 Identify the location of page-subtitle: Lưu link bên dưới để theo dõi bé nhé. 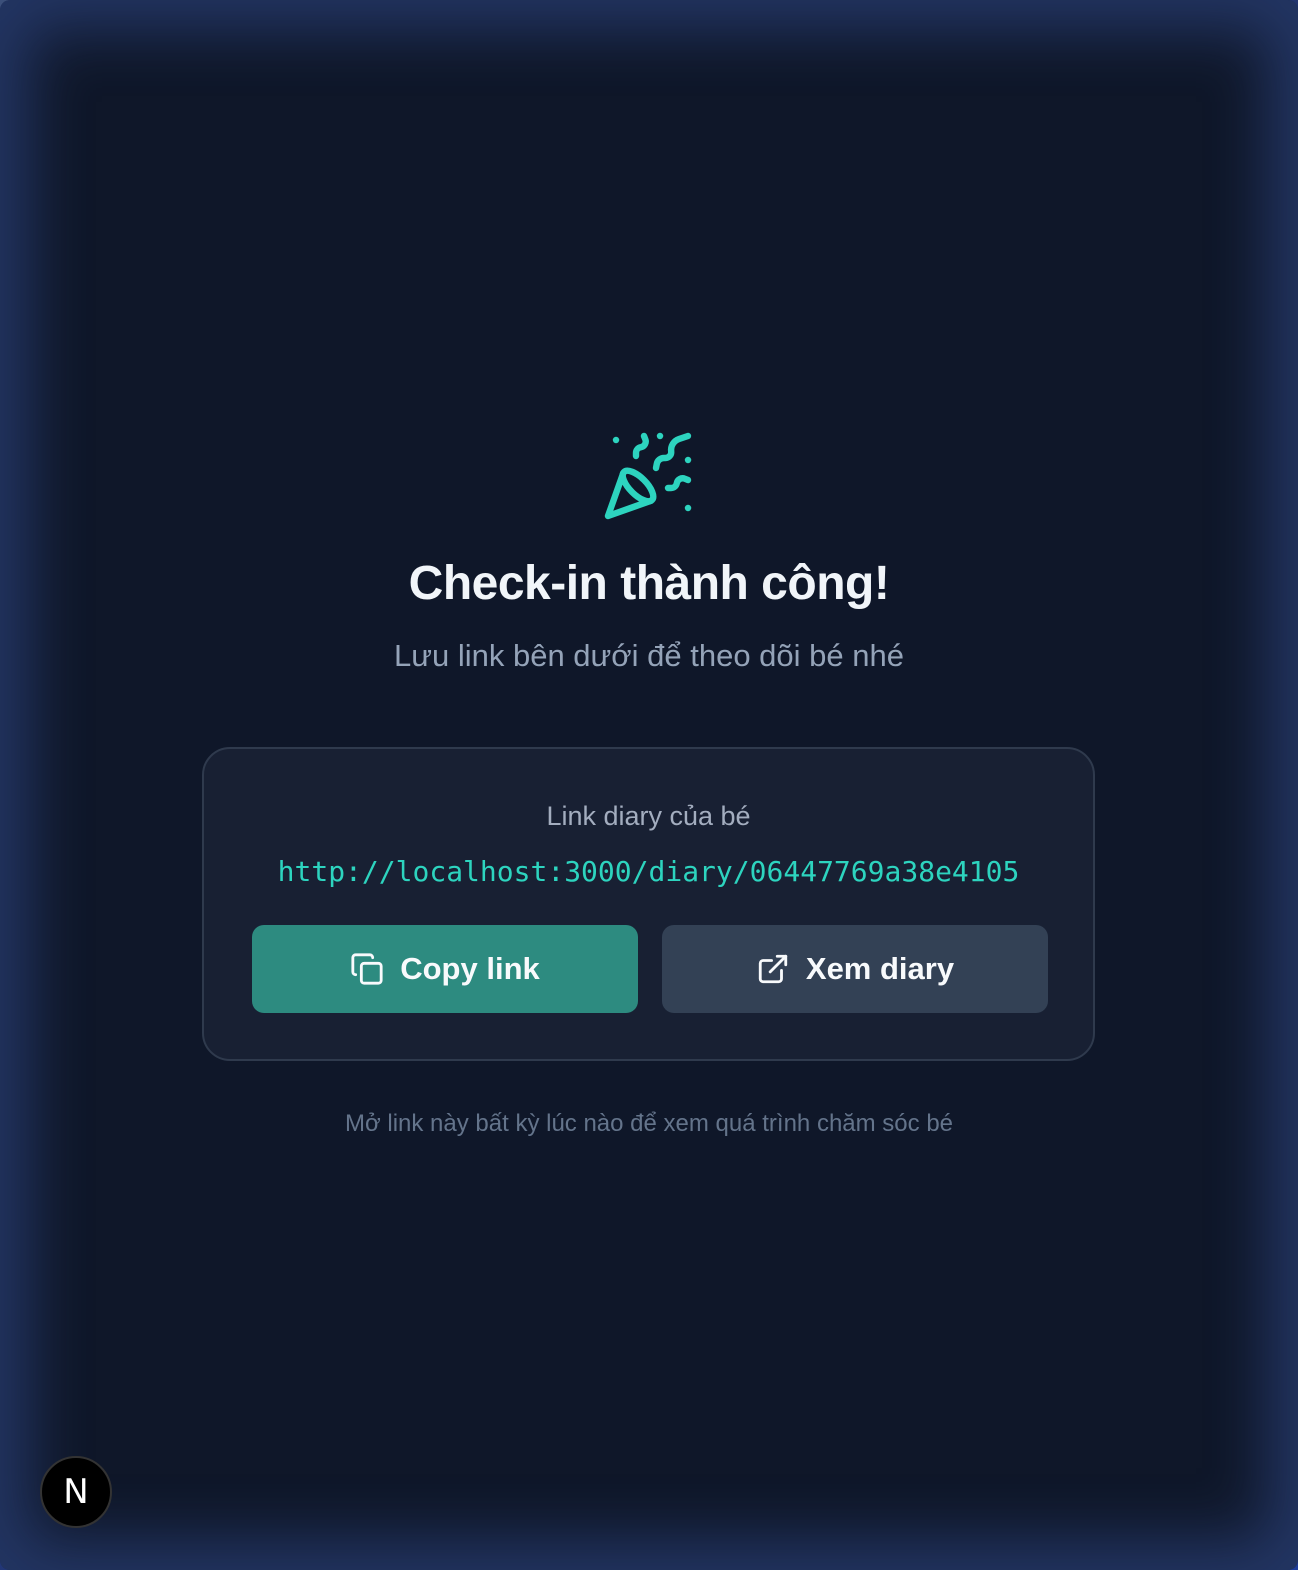
(649, 655).